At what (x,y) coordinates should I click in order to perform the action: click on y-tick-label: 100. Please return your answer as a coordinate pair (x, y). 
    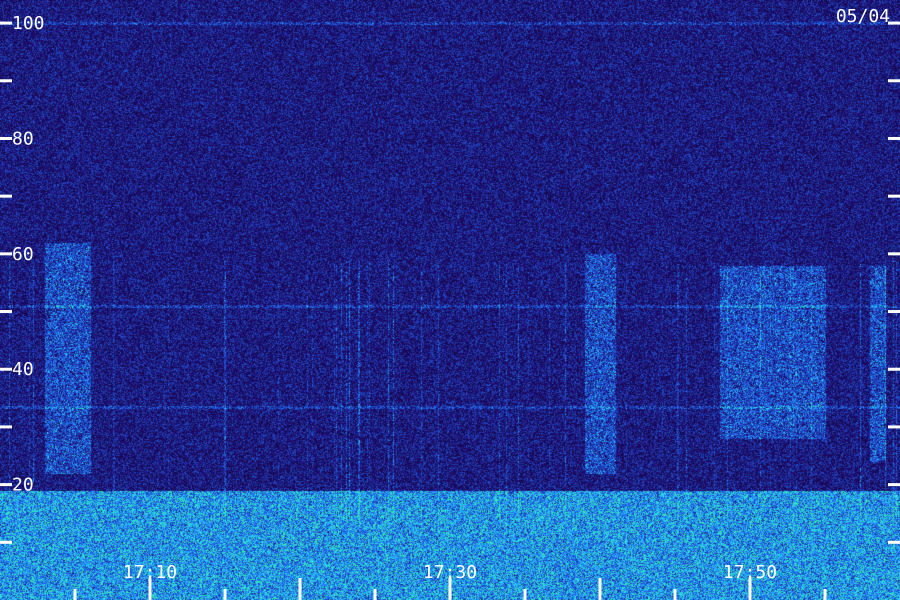
    Looking at the image, I should click on (28, 23).